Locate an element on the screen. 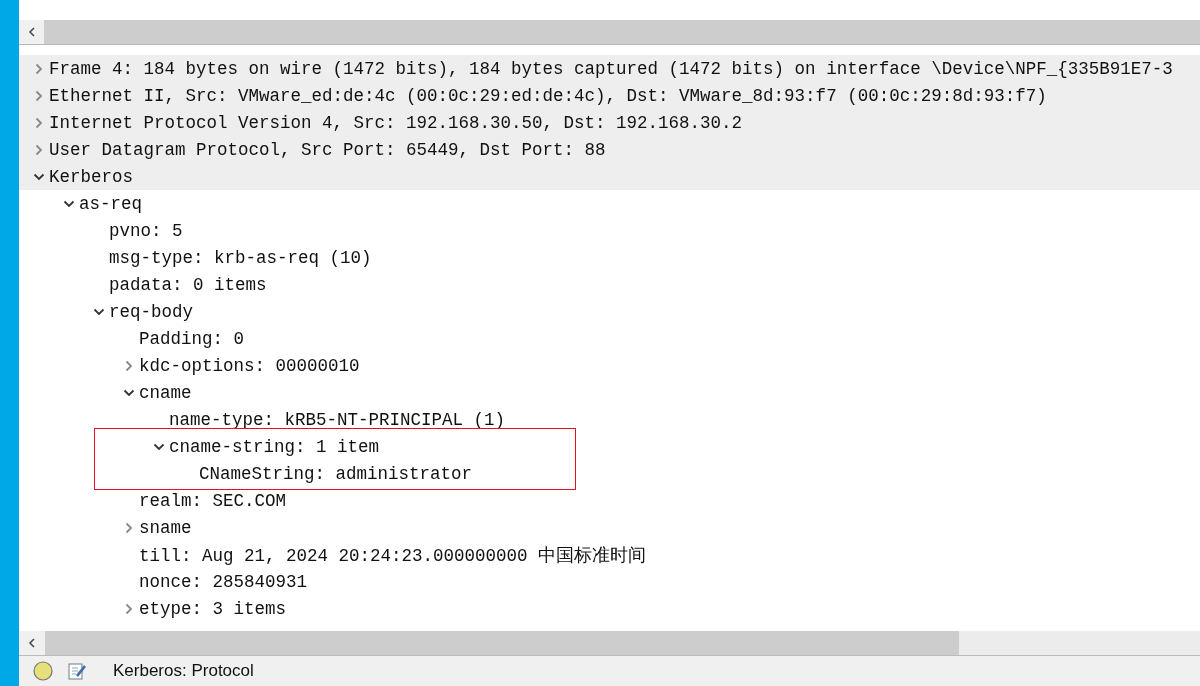 The height and width of the screenshot is (686, 1200). tree-item: as-req is located at coordinates (110, 203).